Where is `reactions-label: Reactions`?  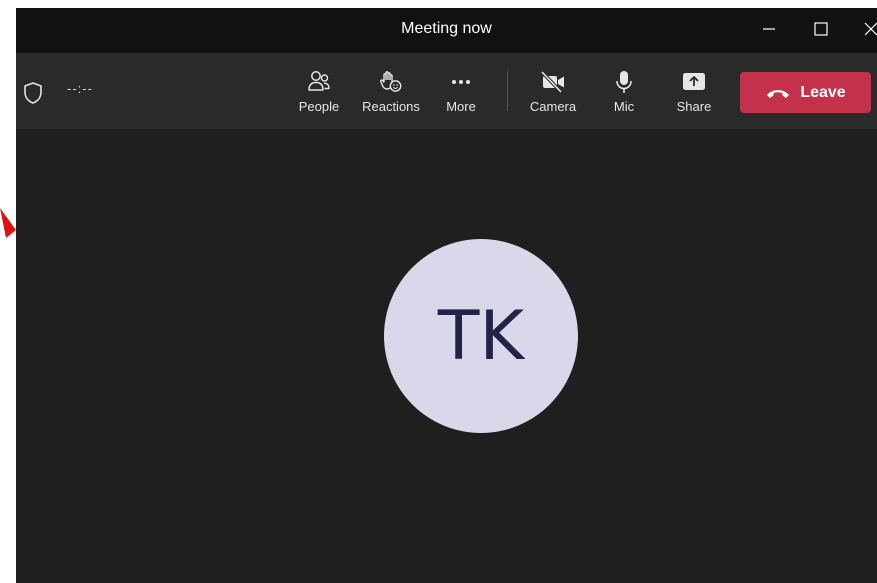
reactions-label: Reactions is located at coordinates (391, 106).